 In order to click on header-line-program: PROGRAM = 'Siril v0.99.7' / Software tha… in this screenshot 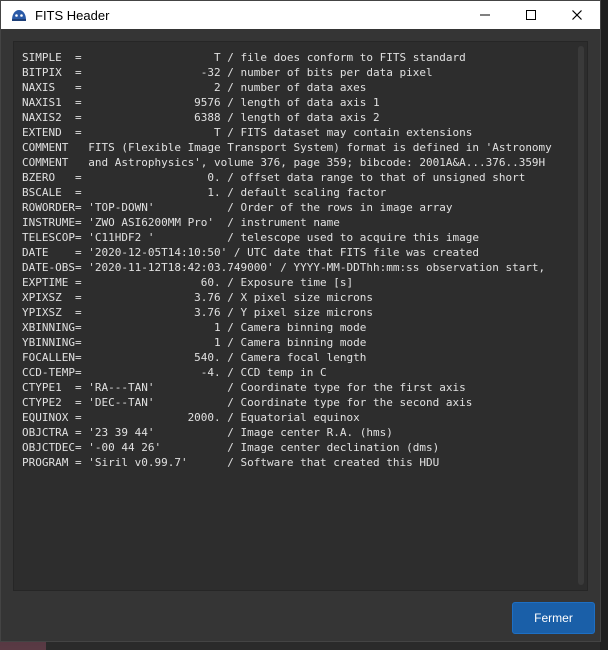, I will do `click(231, 462)`.